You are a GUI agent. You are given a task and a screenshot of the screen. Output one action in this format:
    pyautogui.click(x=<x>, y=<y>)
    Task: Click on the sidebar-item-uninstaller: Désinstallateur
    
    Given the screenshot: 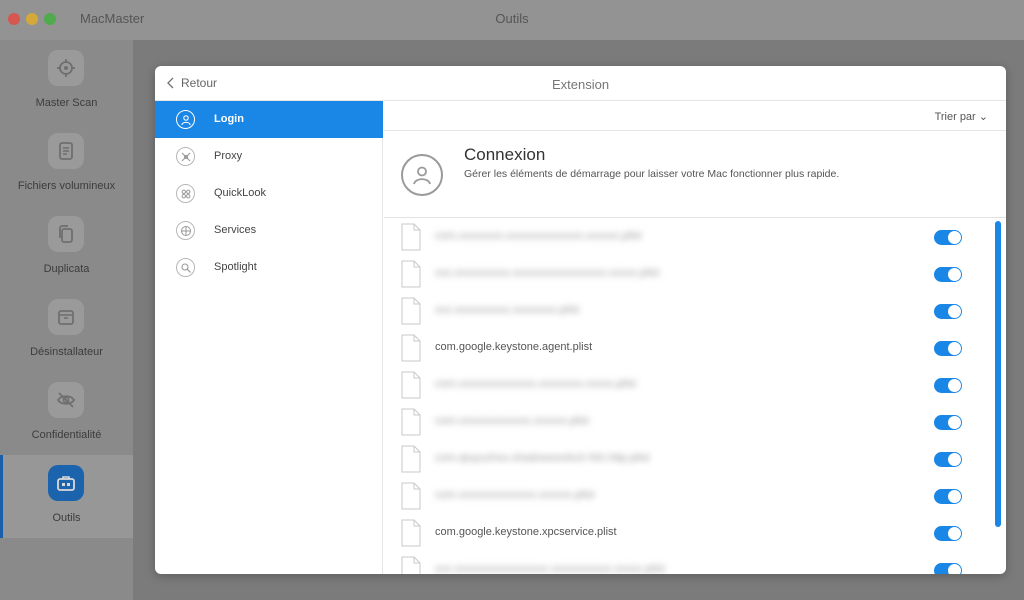 What is the action you would take?
    pyautogui.click(x=66, y=330)
    